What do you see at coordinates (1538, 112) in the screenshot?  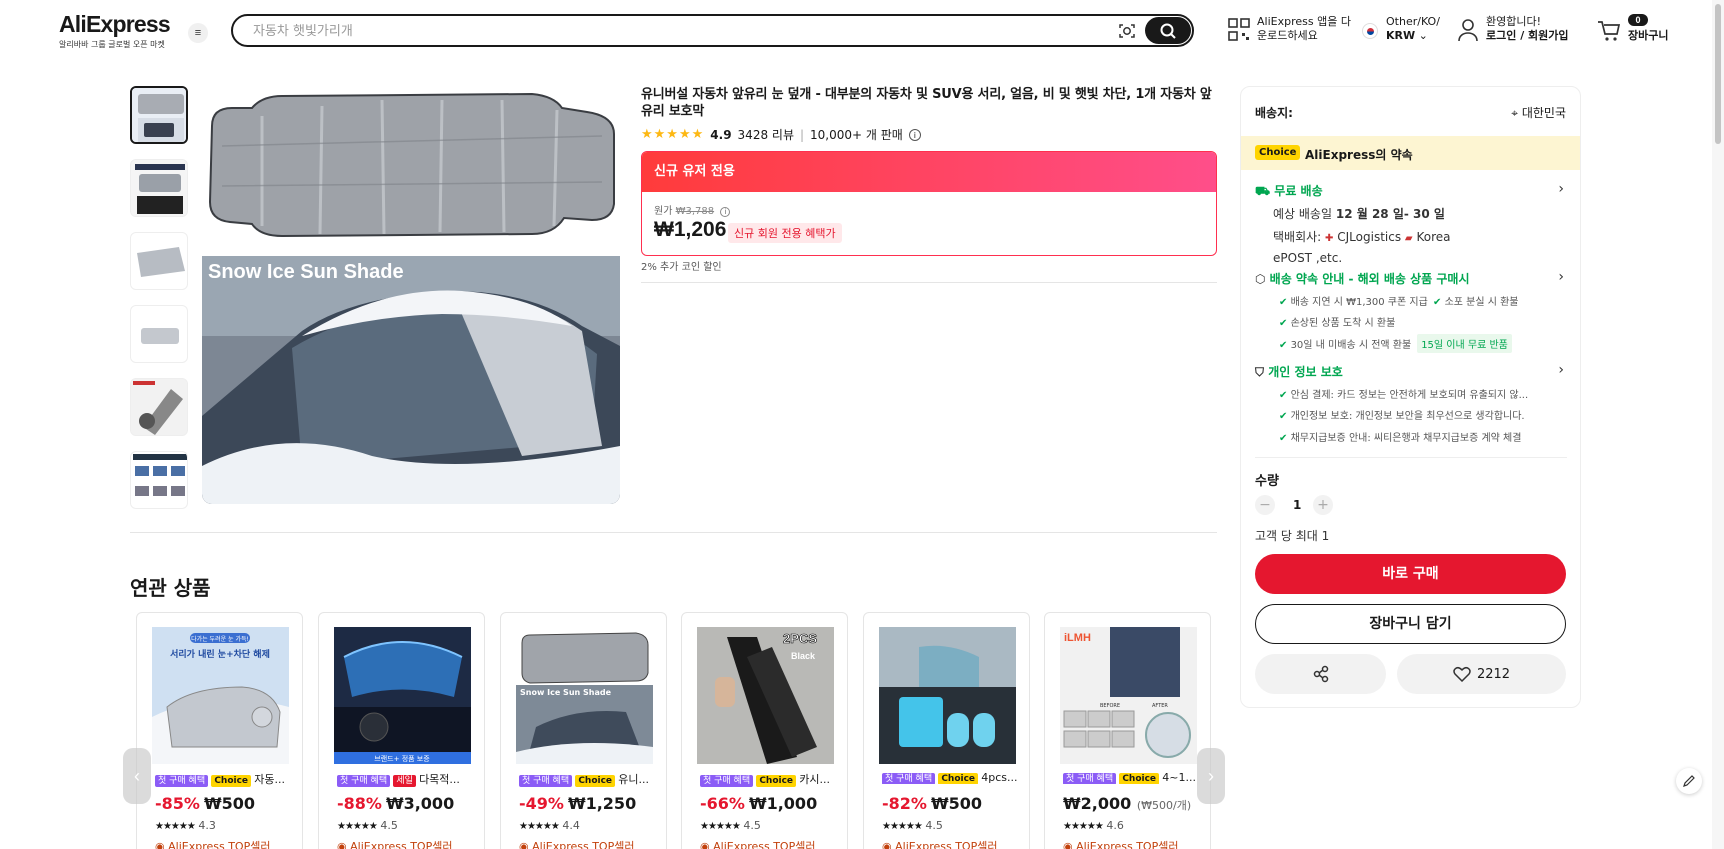 I see `ship-country-selector: ⌖ 대한민국` at bounding box center [1538, 112].